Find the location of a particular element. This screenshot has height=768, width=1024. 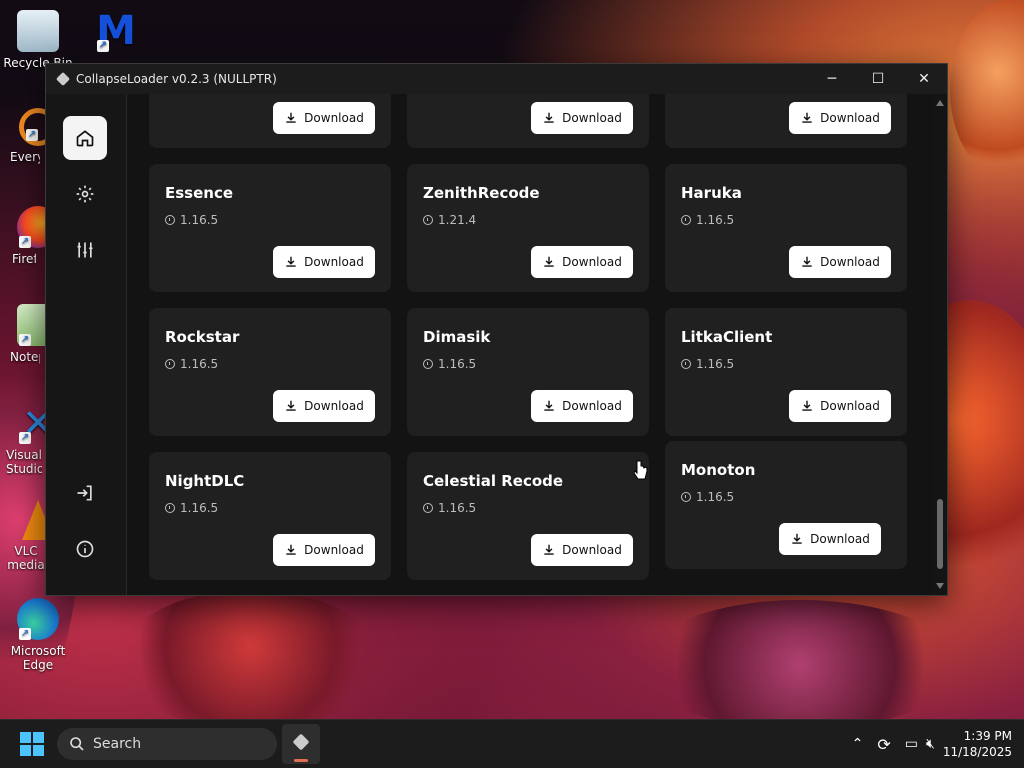

taskbar-app-collapseloader is located at coordinates (301, 744).